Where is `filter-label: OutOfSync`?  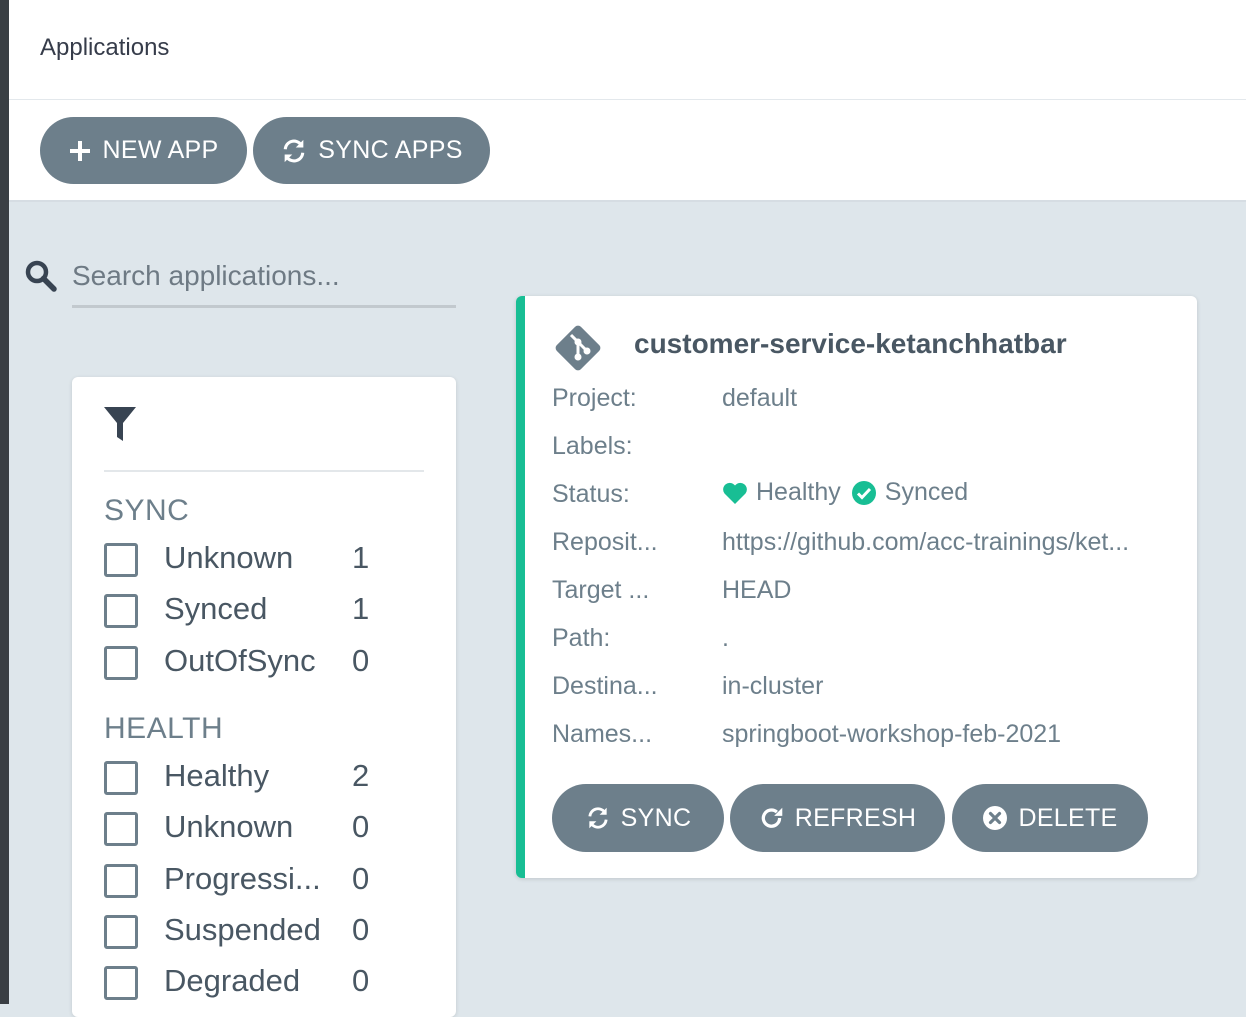 filter-label: OutOfSync is located at coordinates (240, 660).